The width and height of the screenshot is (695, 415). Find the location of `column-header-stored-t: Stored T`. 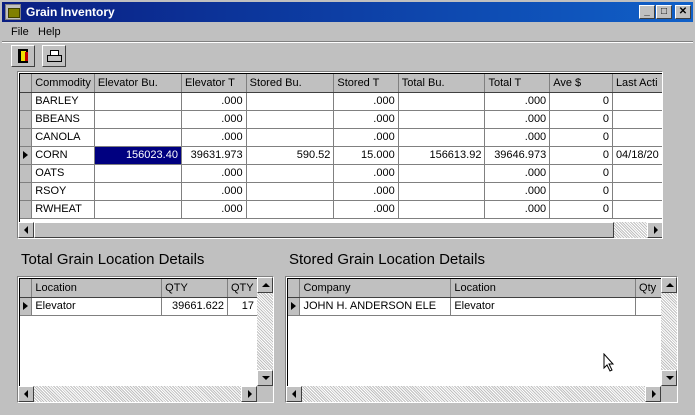

column-header-stored-t: Stored T is located at coordinates (366, 83).